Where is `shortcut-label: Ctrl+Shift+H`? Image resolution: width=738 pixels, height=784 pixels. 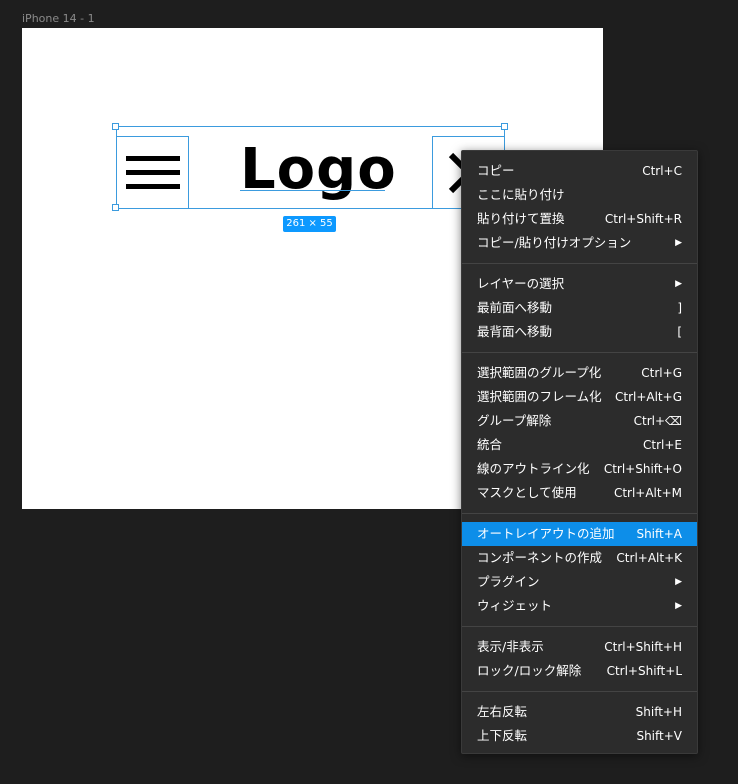
shortcut-label: Ctrl+Shift+H is located at coordinates (643, 647).